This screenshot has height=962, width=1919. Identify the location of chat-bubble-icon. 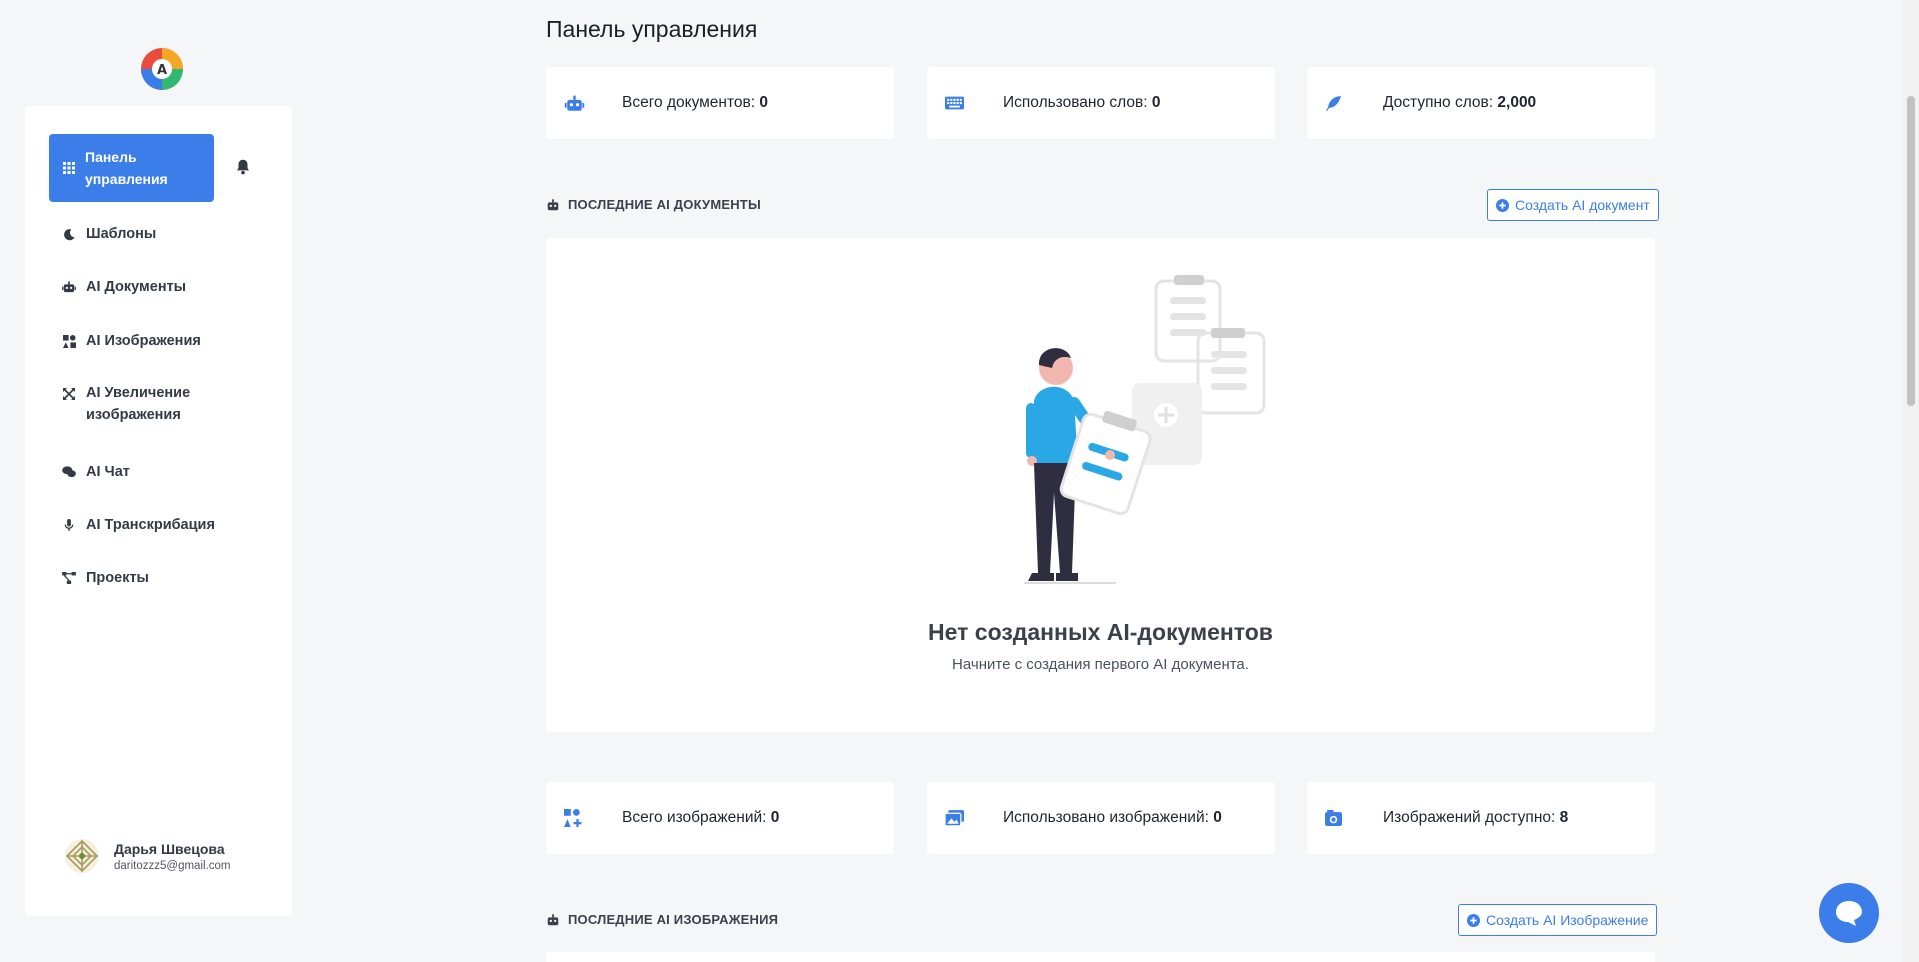
(1849, 913).